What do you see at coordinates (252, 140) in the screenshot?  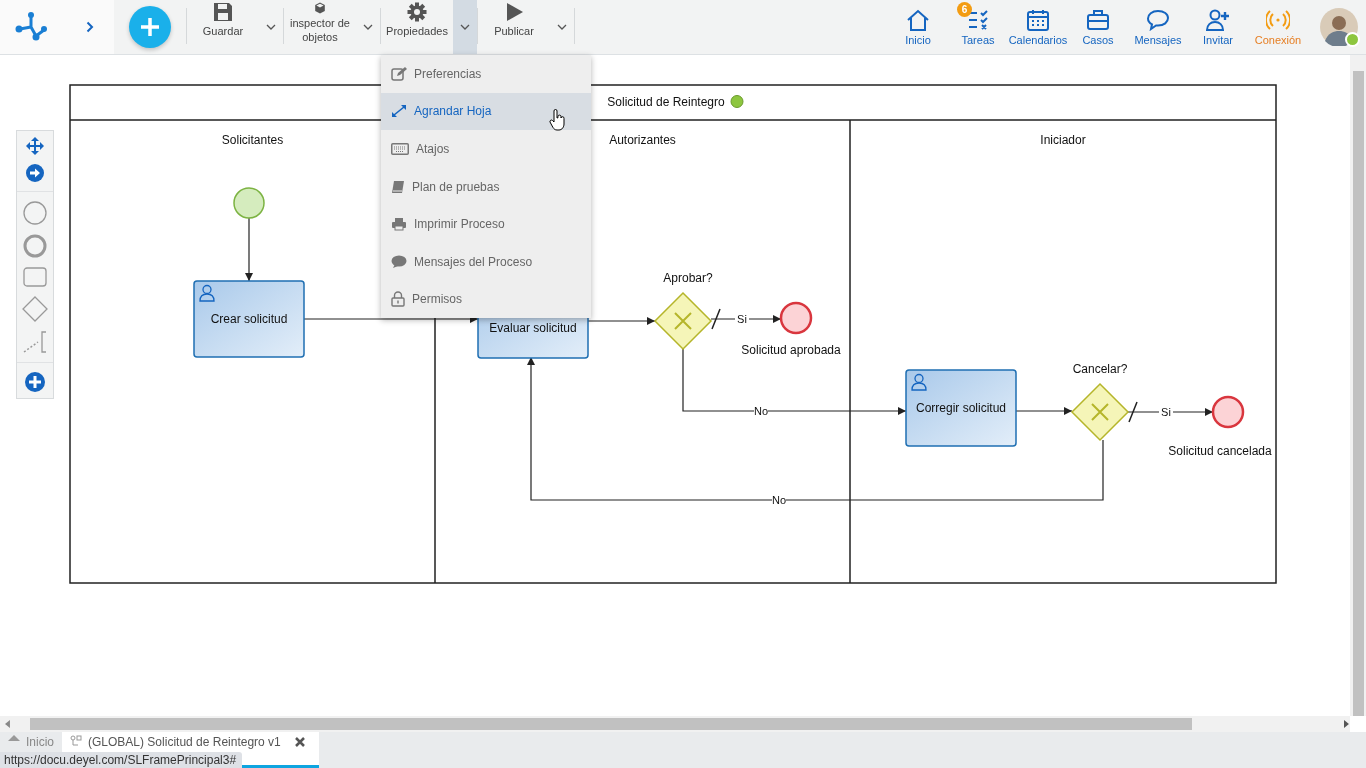 I see `lane-title: Solicitantes` at bounding box center [252, 140].